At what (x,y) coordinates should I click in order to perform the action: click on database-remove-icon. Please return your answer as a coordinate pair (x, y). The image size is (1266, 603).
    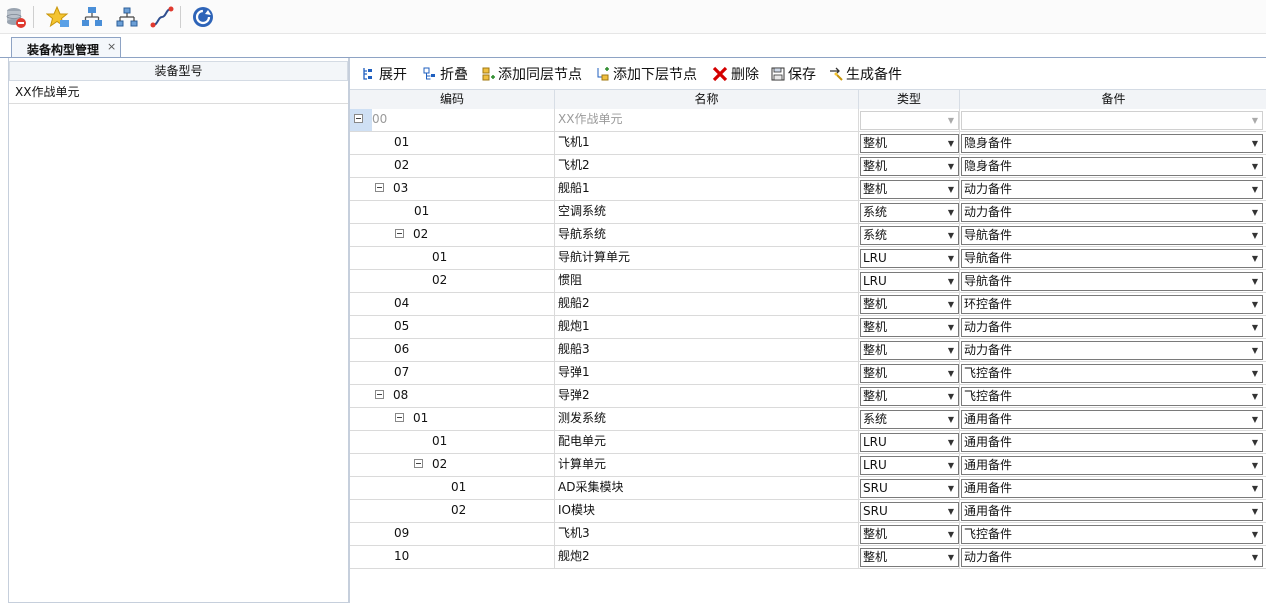
    Looking at the image, I should click on (16, 17).